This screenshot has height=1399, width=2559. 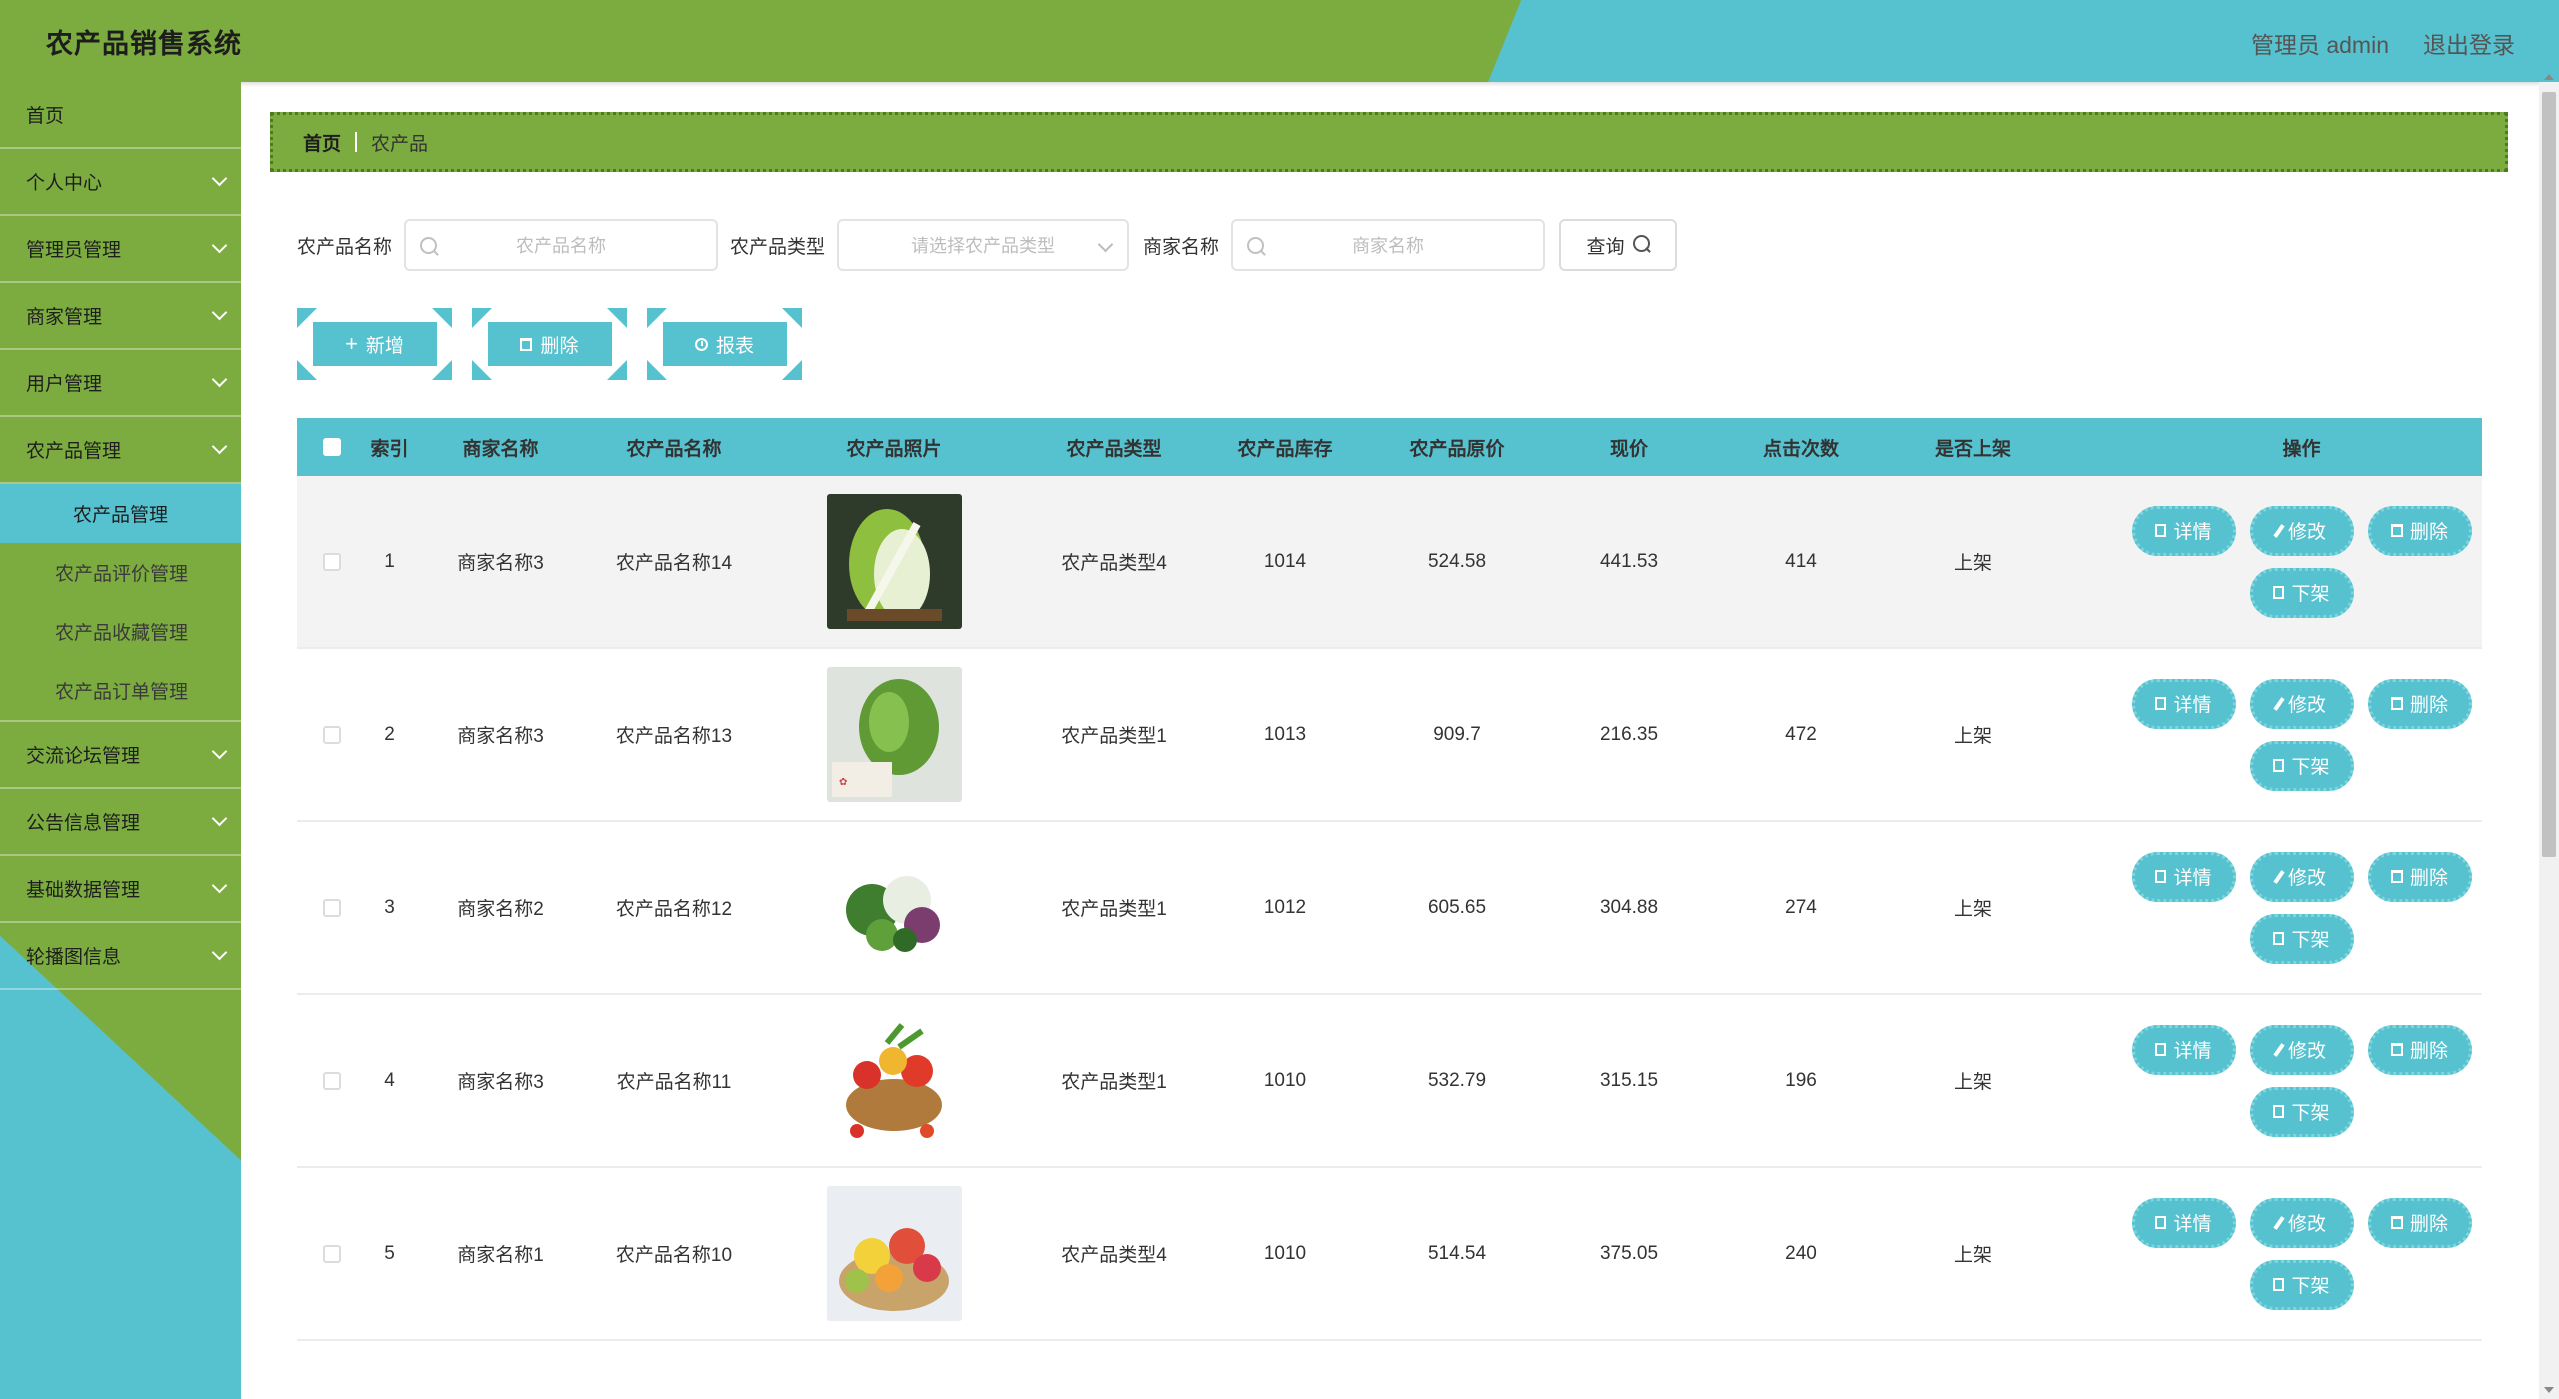 What do you see at coordinates (120, 316) in the screenshot?
I see `sidebar-item-merchant: 商家管理` at bounding box center [120, 316].